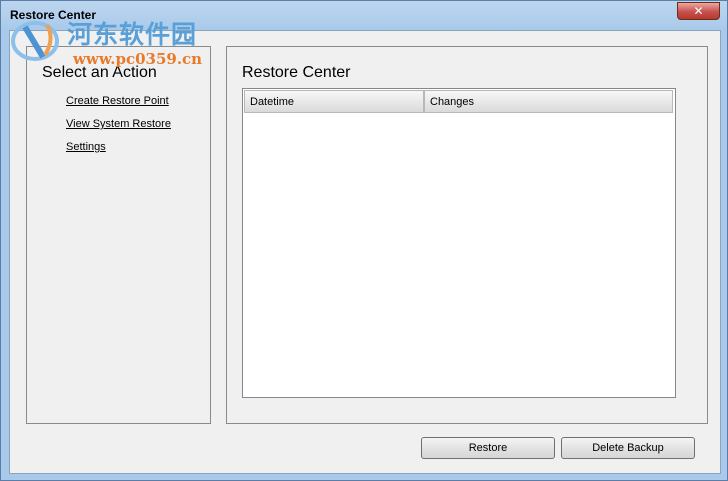 Image resolution: width=728 pixels, height=481 pixels. I want to click on column-header-changes: Changes, so click(548, 101).